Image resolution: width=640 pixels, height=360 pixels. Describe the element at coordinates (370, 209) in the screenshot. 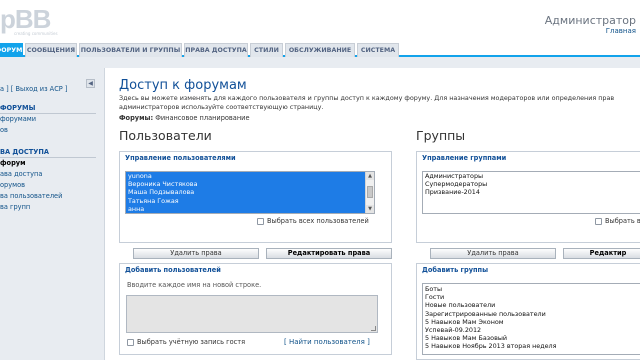

I see `scroll-down-icon: ▼` at that location.